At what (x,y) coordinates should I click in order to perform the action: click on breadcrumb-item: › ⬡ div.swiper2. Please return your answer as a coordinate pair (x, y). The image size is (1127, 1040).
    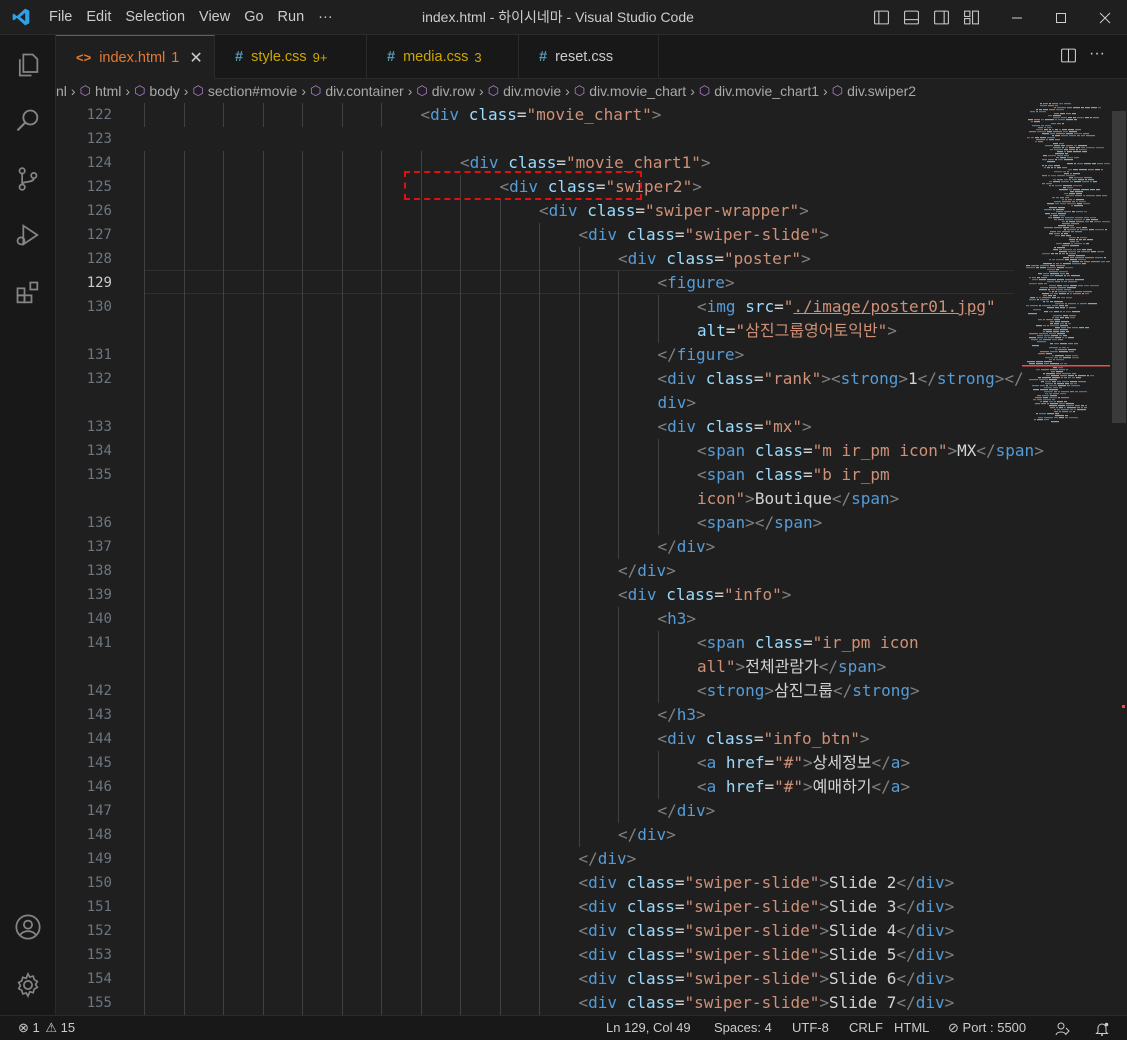
    Looking at the image, I should click on (867, 91).